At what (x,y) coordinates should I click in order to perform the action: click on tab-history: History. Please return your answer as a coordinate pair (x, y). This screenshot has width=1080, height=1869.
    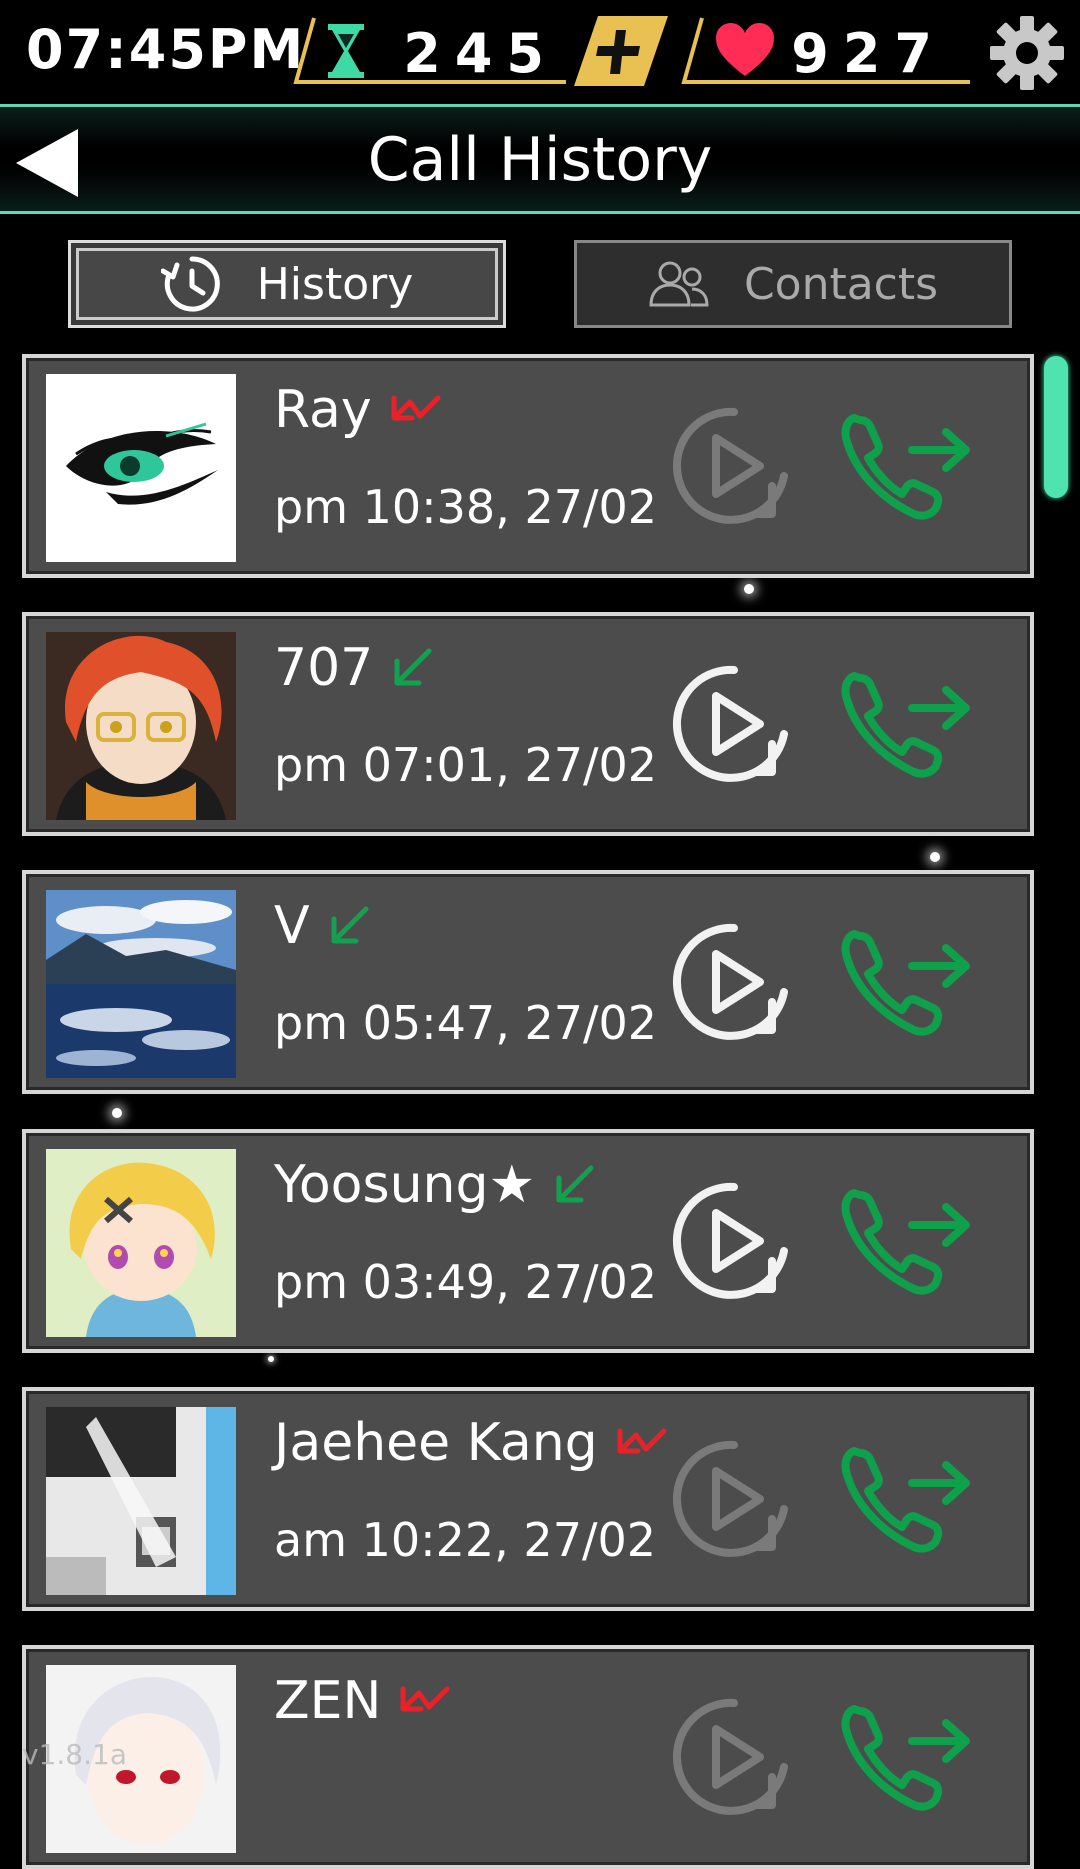
    Looking at the image, I should click on (287, 284).